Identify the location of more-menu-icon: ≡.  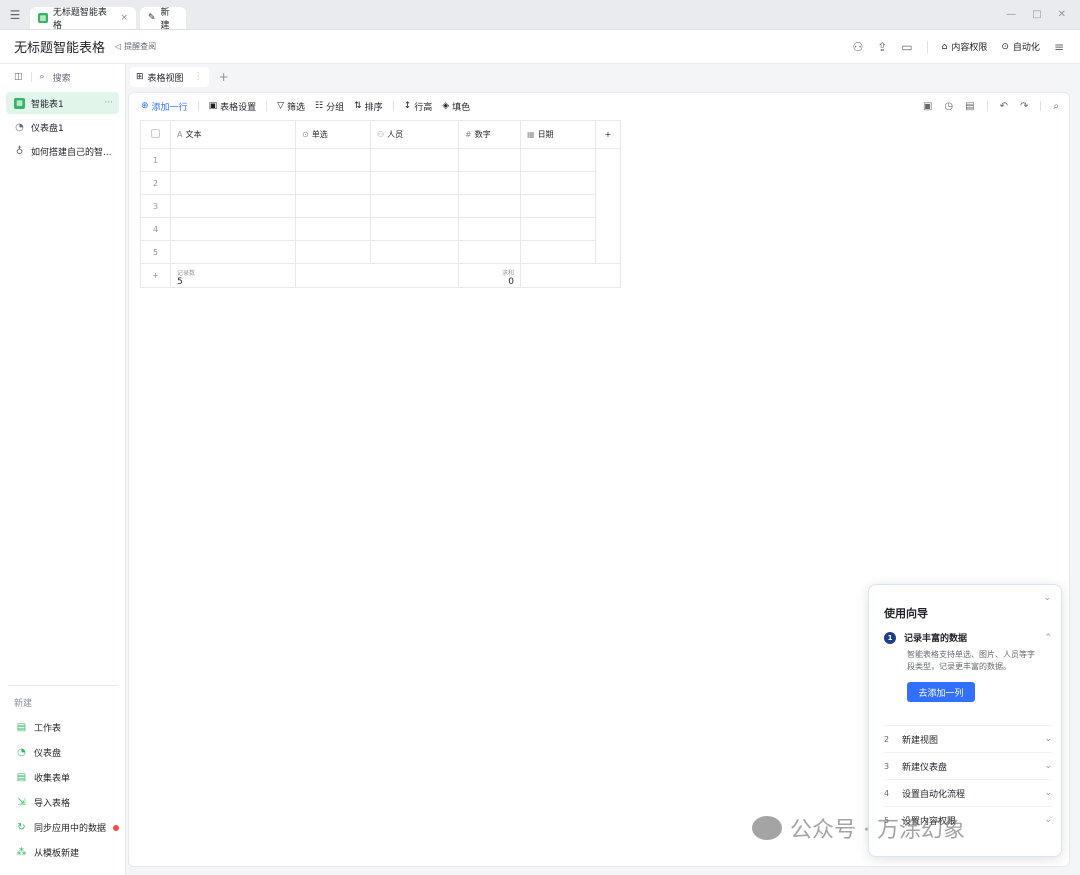
(1059, 47).